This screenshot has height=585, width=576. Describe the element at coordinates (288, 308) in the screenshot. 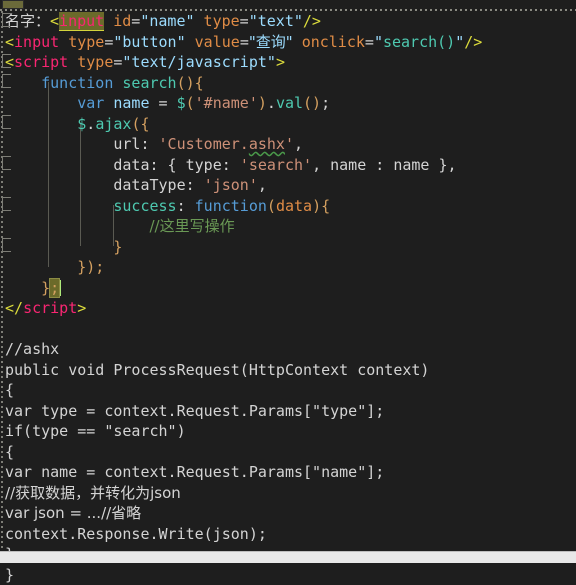

I see `line-script-close: </script>` at that location.